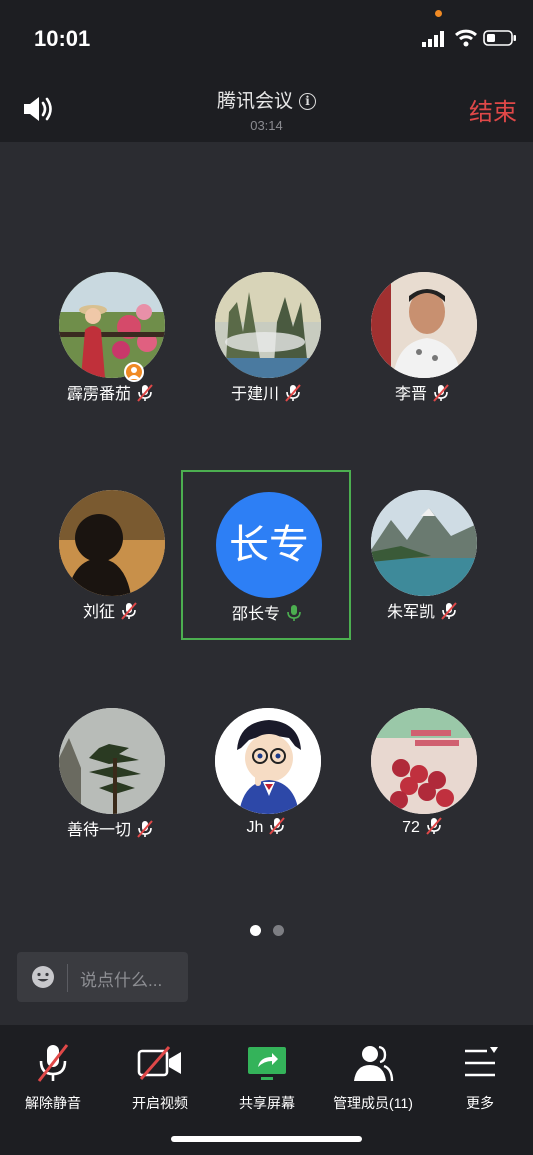  I want to click on participant-name: 邵长专, so click(255, 614).